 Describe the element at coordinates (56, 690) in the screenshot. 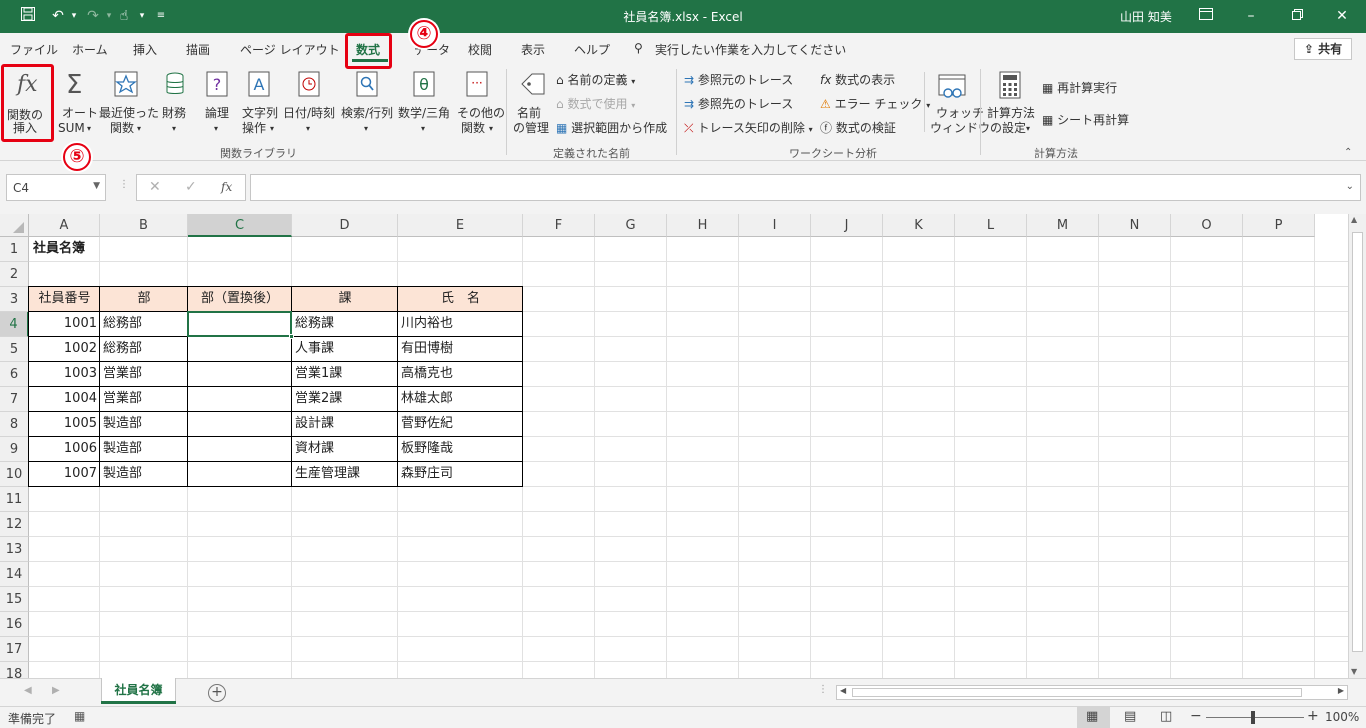

I see `next-sheet-icon: ▶` at that location.